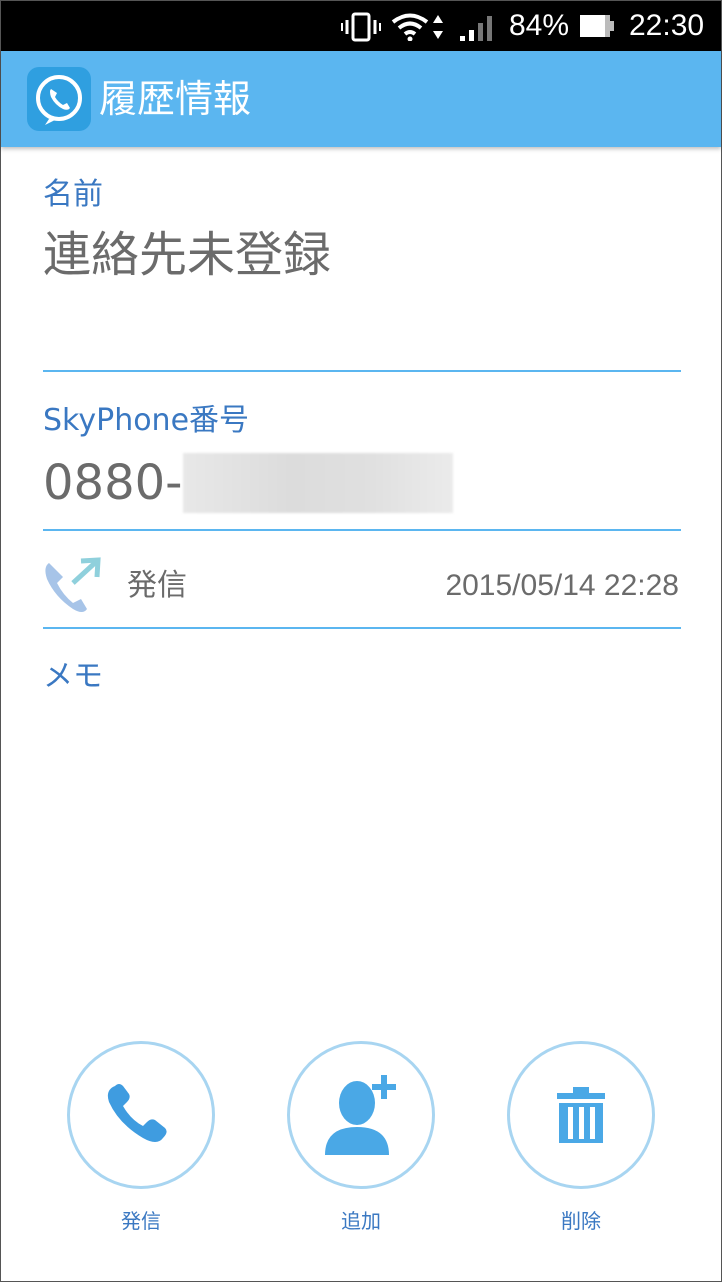 This screenshot has height=1282, width=722. I want to click on trash-icon, so click(581, 1115).